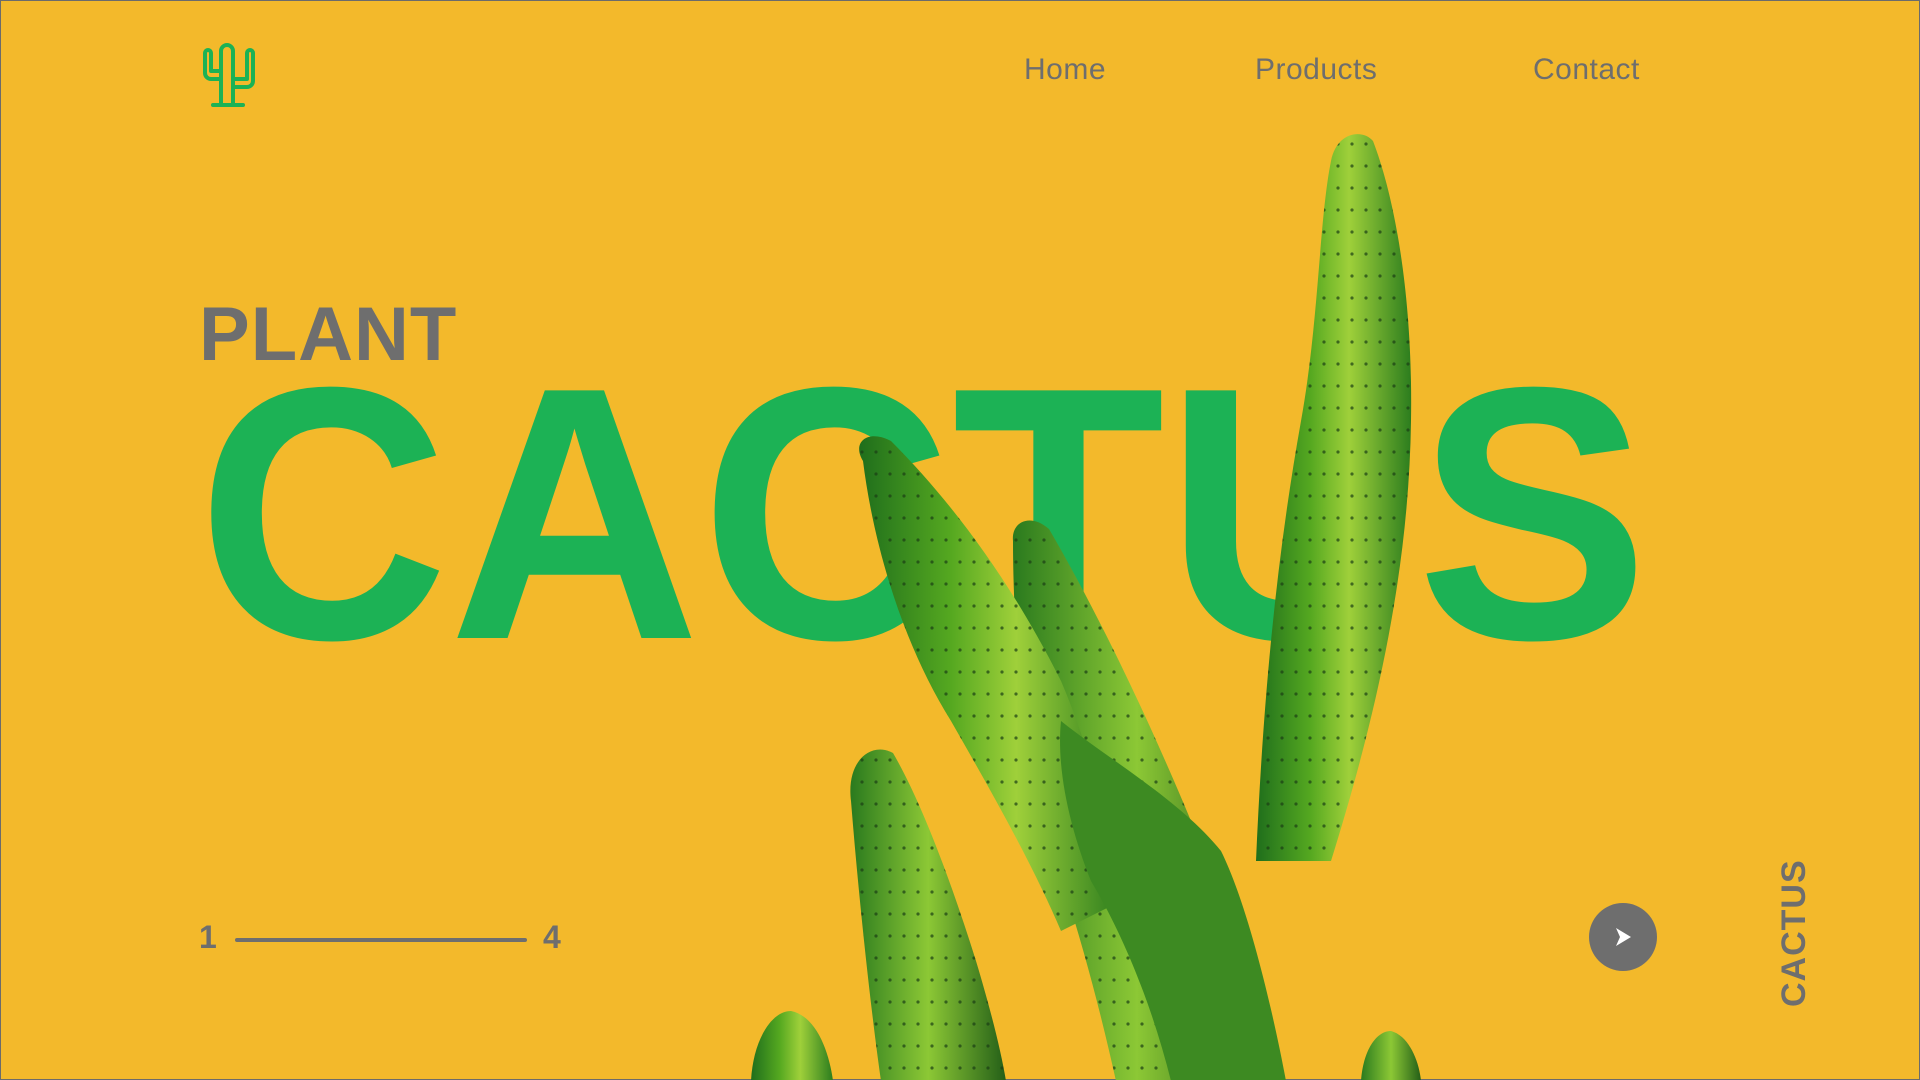 This screenshot has height=1080, width=1920. I want to click on pager-total: 4, so click(552, 937).